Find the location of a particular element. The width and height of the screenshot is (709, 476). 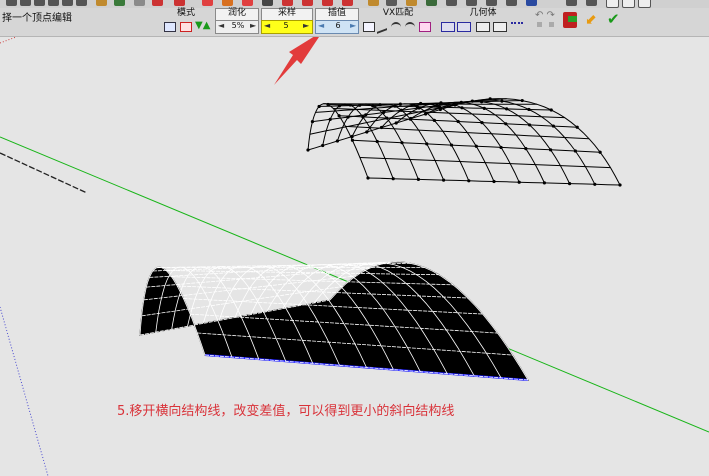

orange-arrow-icon: ⬋ is located at coordinates (591, 20).